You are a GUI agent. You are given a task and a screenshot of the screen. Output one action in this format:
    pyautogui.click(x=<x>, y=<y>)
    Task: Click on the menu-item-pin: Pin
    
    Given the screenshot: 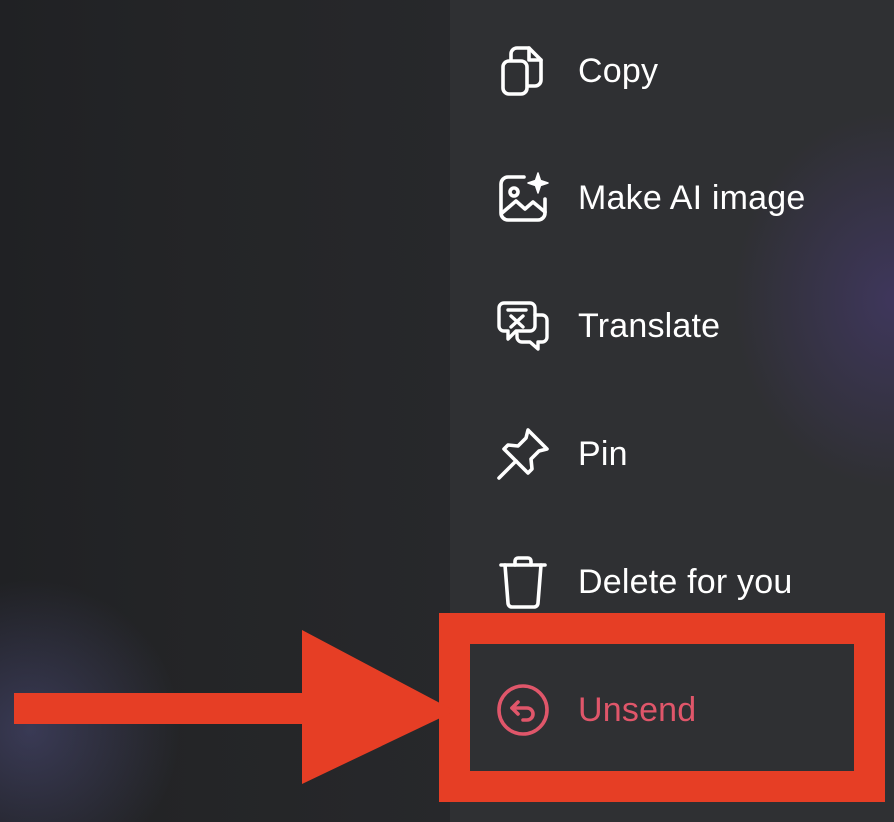 What is the action you would take?
    pyautogui.click(x=672, y=454)
    